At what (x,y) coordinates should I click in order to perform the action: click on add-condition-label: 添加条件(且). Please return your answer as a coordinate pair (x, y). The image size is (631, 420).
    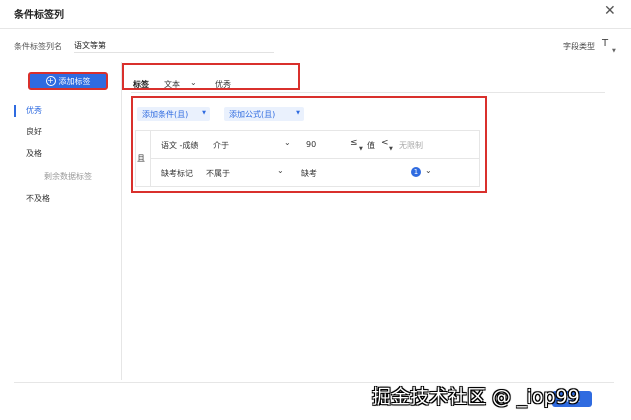
    Looking at the image, I should click on (165, 114).